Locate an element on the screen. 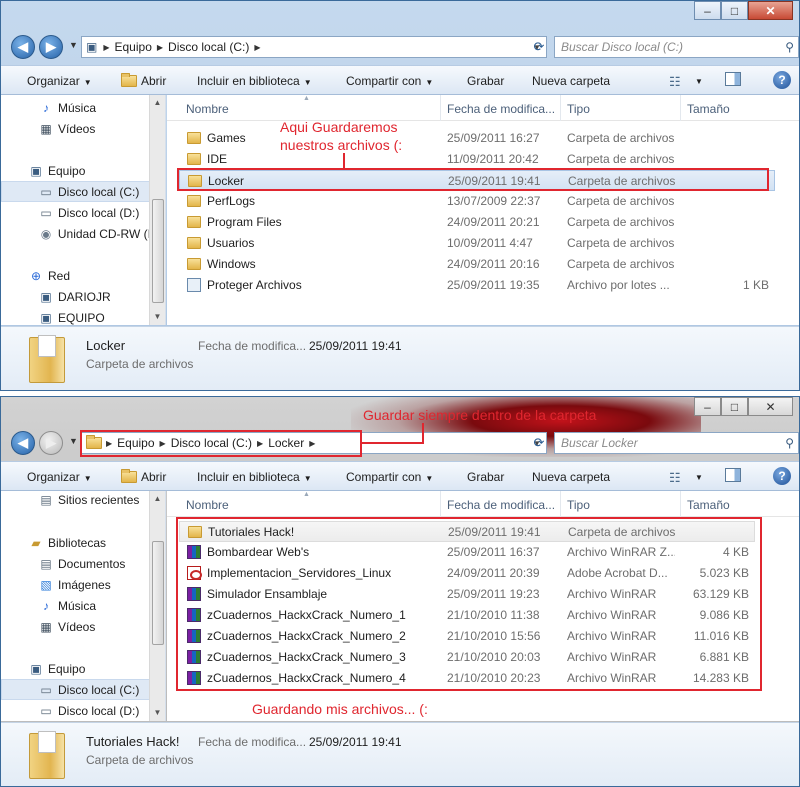  video-icon: ▦ is located at coordinates (46, 128).